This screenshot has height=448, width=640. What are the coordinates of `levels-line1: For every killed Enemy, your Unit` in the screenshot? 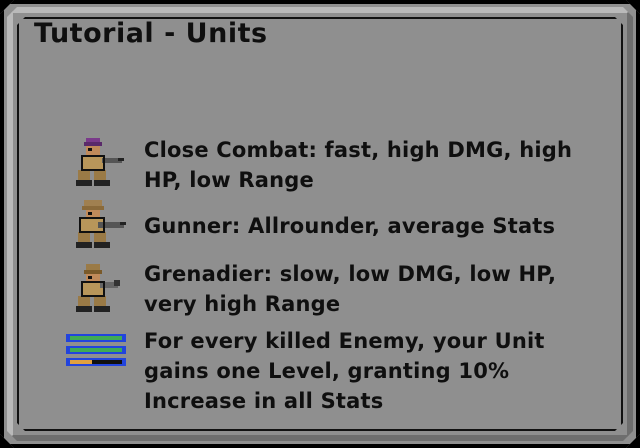 It's located at (344, 341).